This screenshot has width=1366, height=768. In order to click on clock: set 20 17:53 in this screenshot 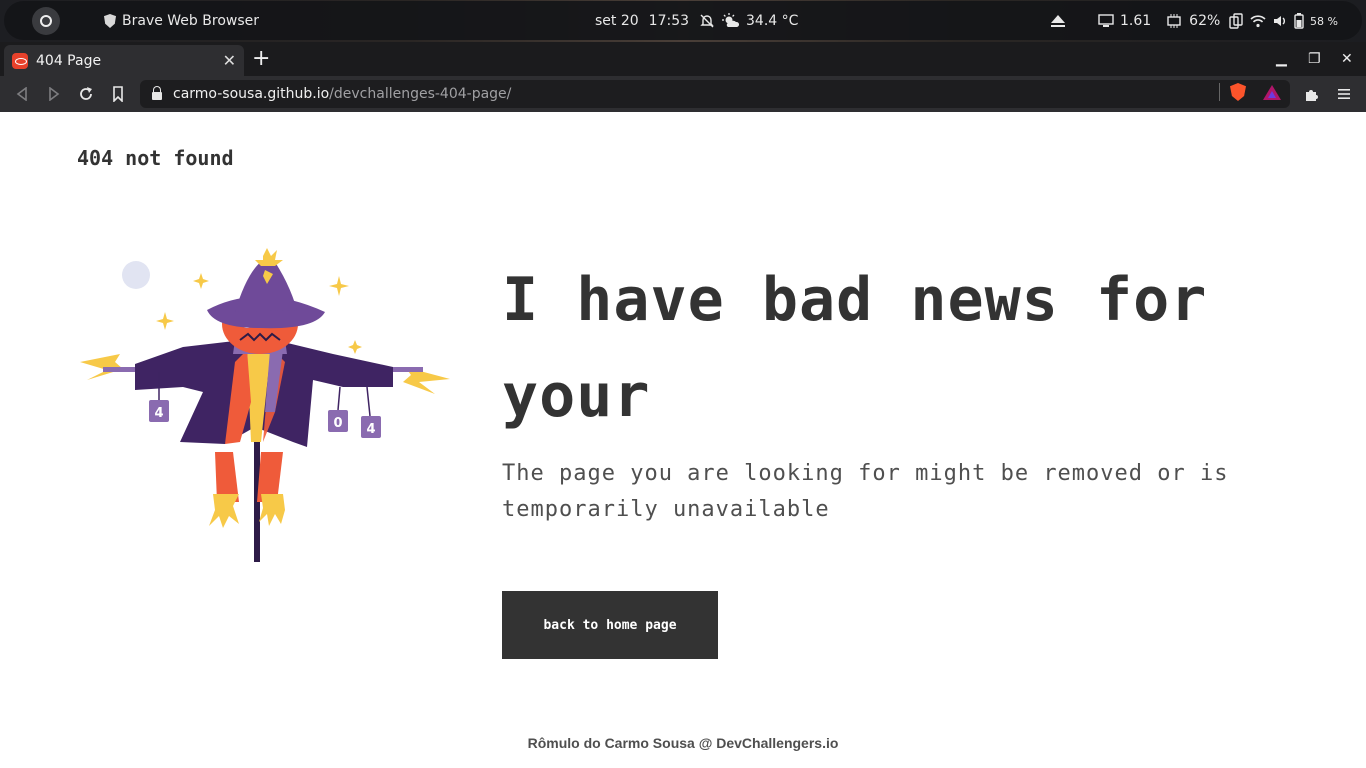, I will do `click(655, 21)`.